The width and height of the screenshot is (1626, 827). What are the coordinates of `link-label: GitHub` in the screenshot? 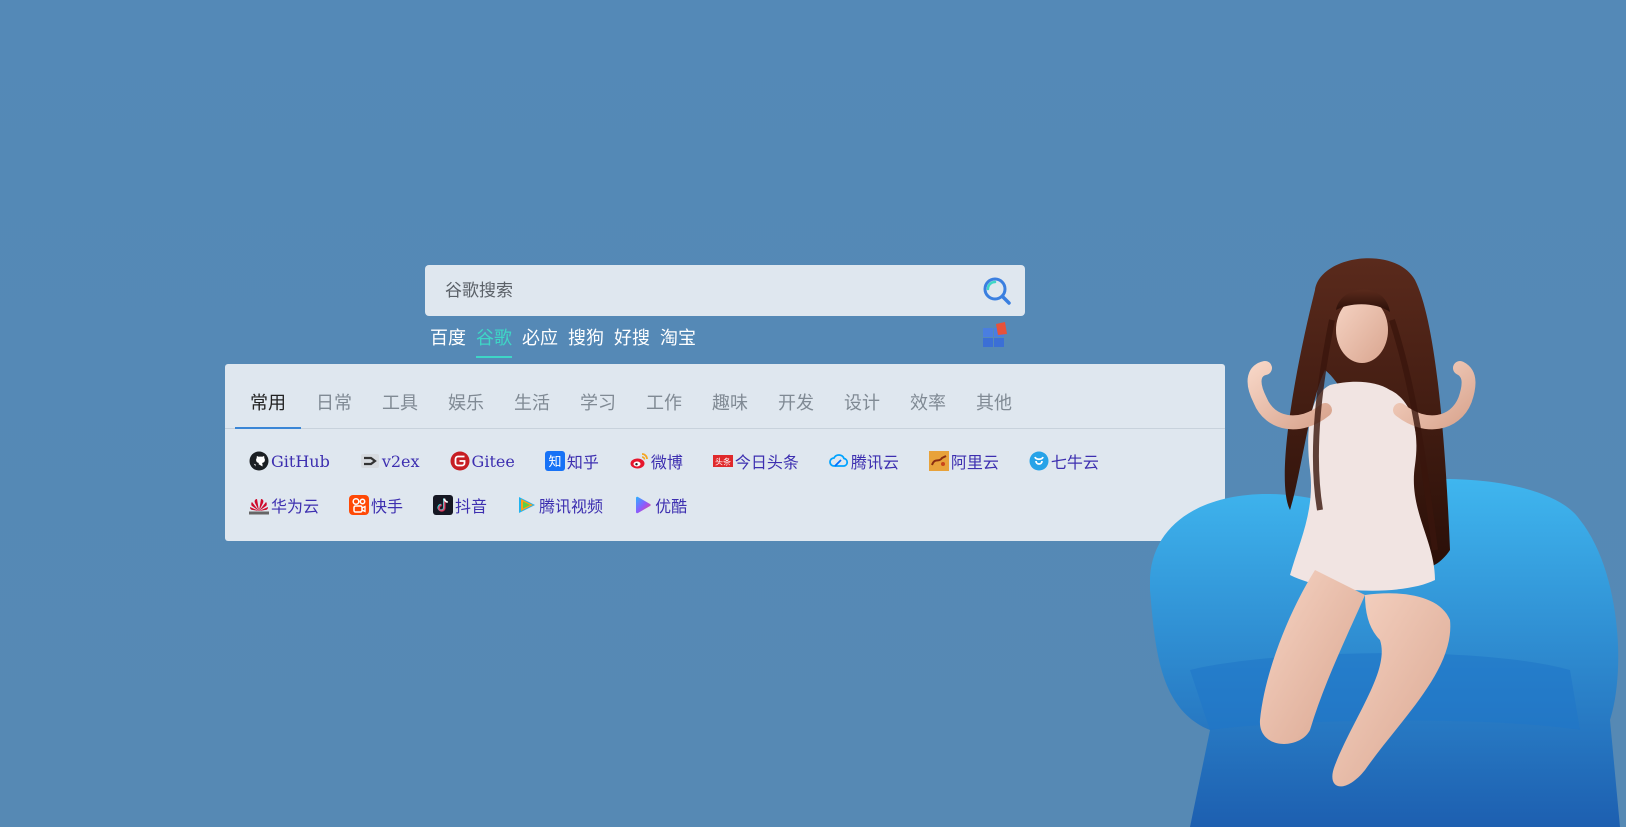 It's located at (300, 461).